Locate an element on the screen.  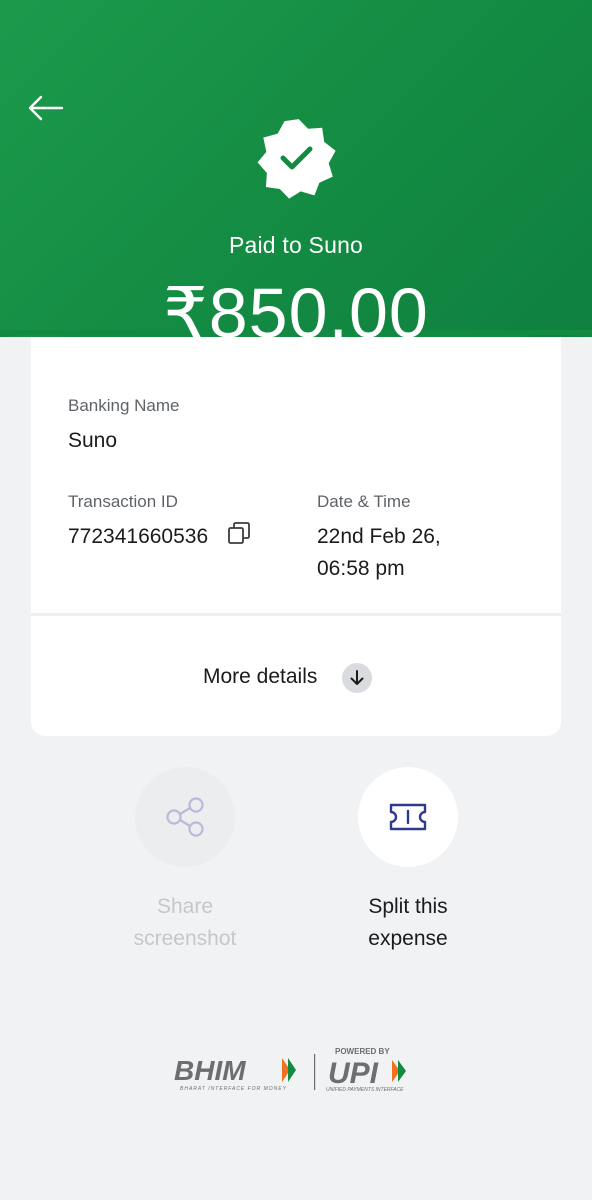
split-expense-button is located at coordinates (408, 817).